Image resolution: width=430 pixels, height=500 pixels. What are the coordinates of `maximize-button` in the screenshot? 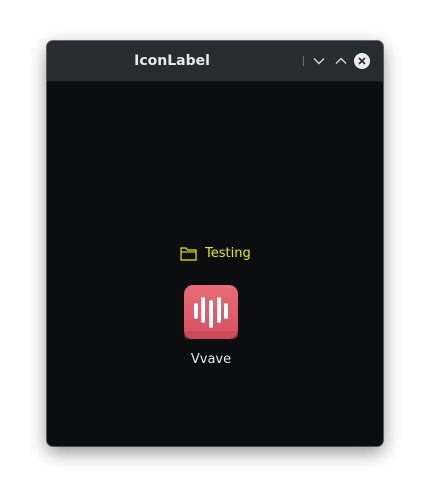 It's located at (341, 61).